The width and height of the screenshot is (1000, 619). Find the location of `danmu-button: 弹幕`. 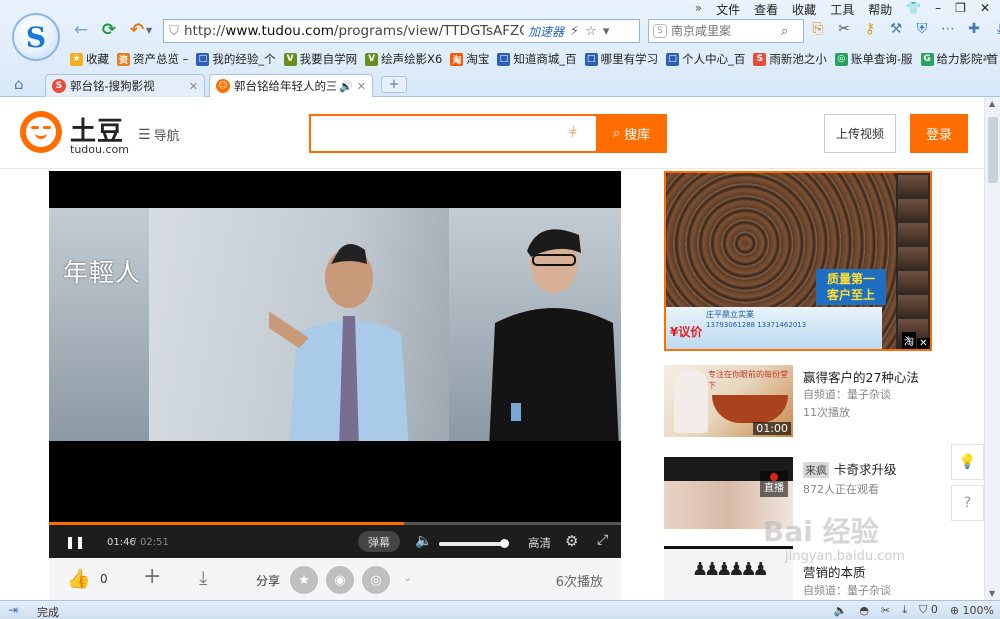

danmu-button: 弹幕 is located at coordinates (379, 541).